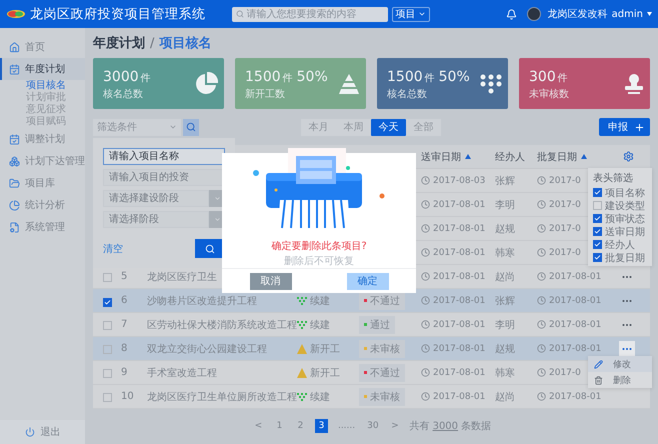 This screenshot has height=444, width=658. Describe the element at coordinates (181, 277) in the screenshot. I see `project-name: 龙岗区医疗卫生` at that location.